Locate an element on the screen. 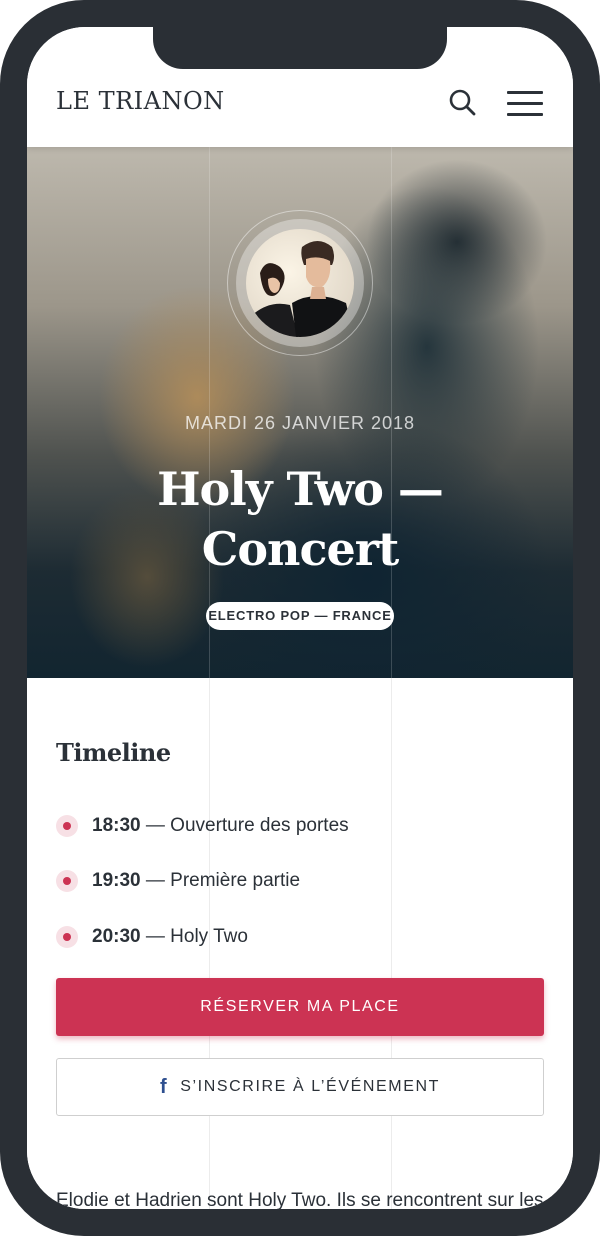 Image resolution: width=600 pixels, height=1236 pixels. event-title: Holy Two — Concert is located at coordinates (300, 519).